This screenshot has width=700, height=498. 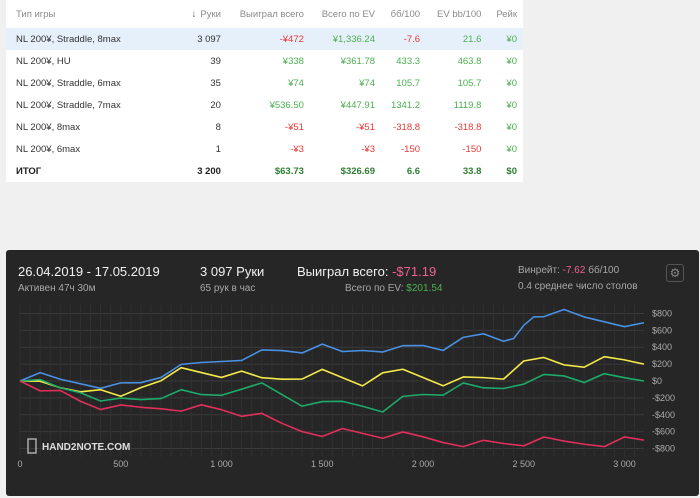 What do you see at coordinates (322, 464) in the screenshot?
I see `x-tick-label: 1 500` at bounding box center [322, 464].